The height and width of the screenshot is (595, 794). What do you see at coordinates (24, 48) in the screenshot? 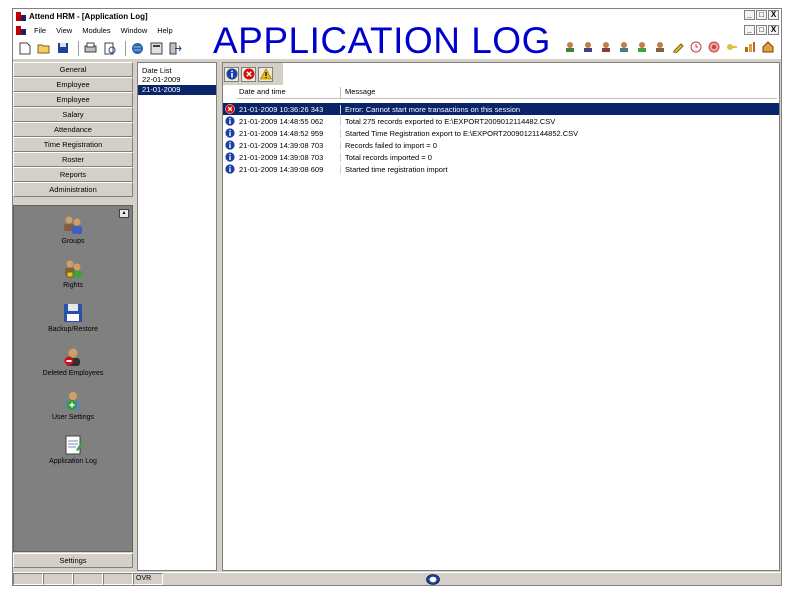
I see `new-file-icon` at bounding box center [24, 48].